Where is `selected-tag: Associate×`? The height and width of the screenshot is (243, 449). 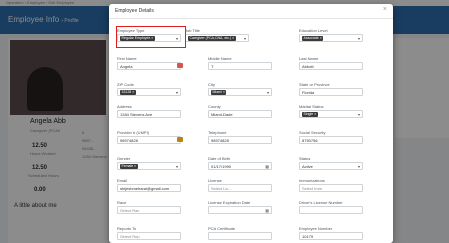 selected-tag: Associate× is located at coordinates (313, 38).